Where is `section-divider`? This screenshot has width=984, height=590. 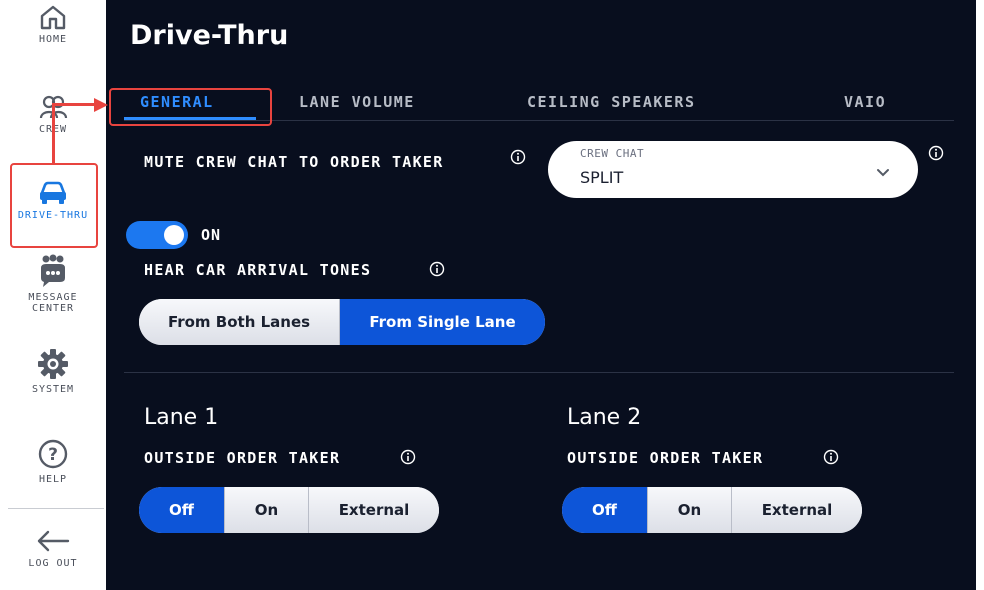
section-divider is located at coordinates (539, 372).